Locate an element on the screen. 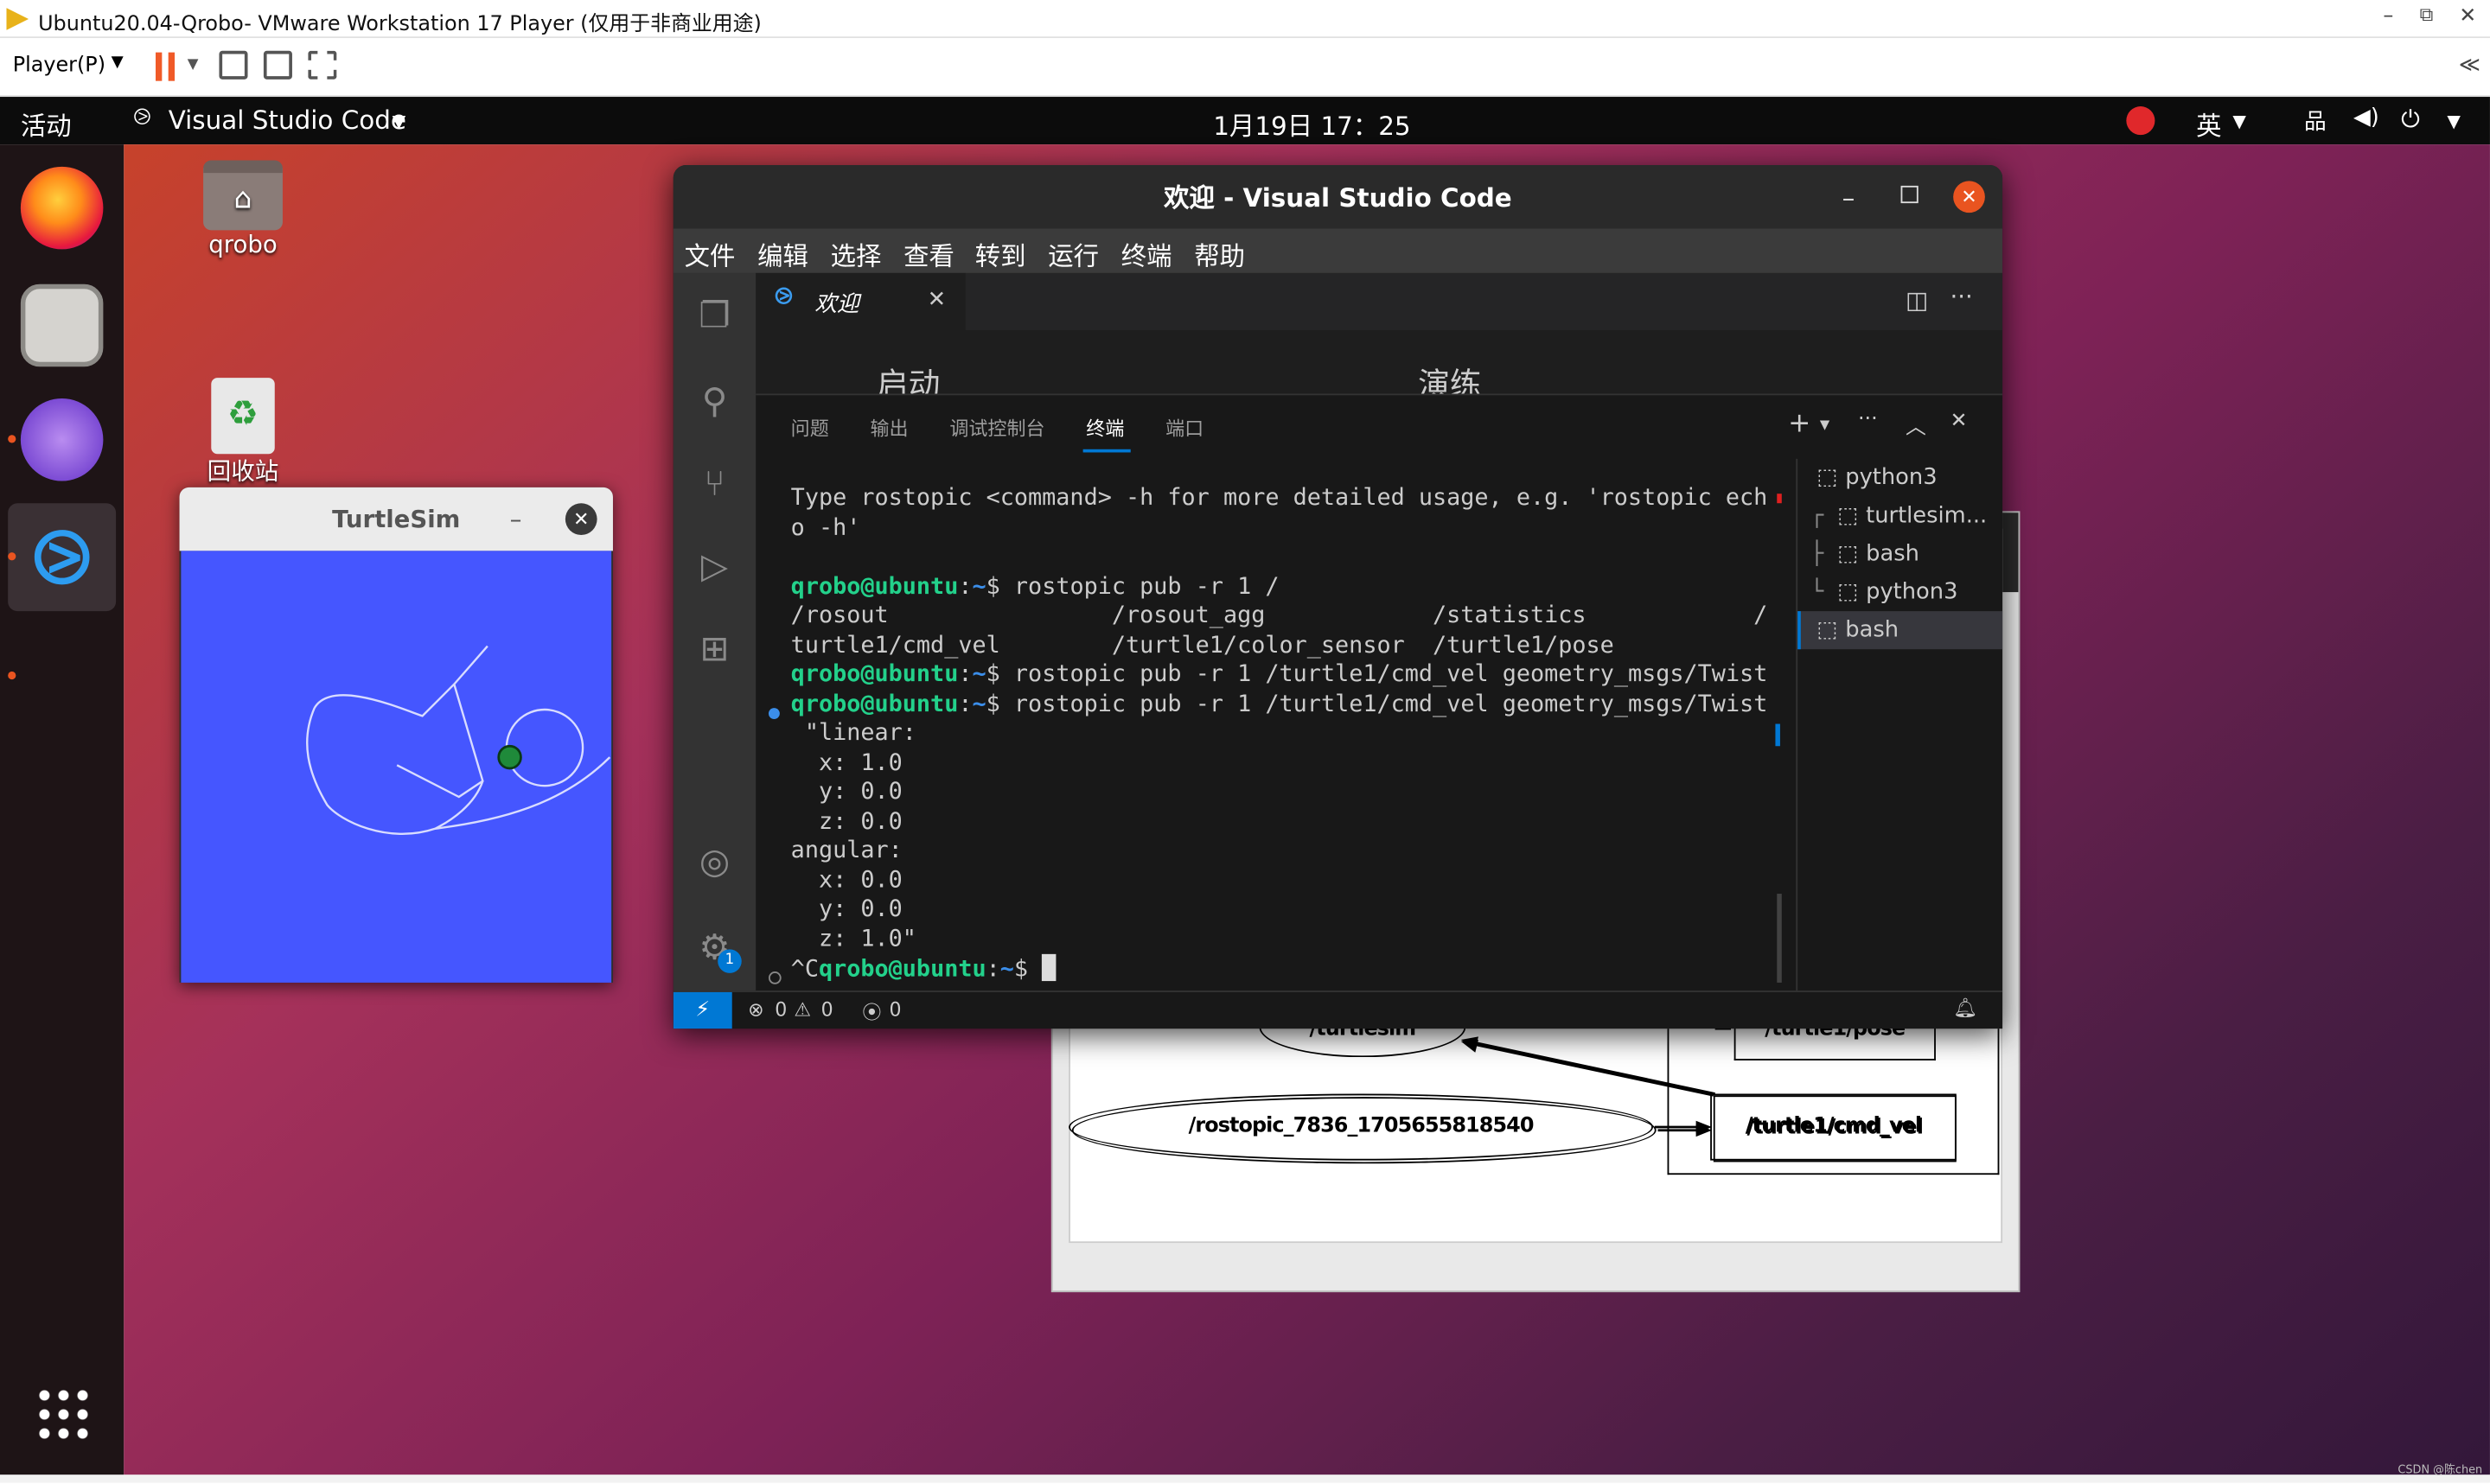  panel-tab-debug-console: 调试控制台 is located at coordinates (997, 427).